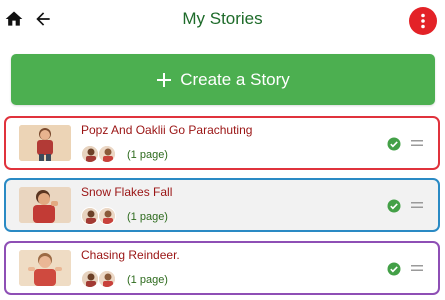 This screenshot has width=445, height=300. I want to click on story-title: Chasing Reindeer., so click(130, 255).